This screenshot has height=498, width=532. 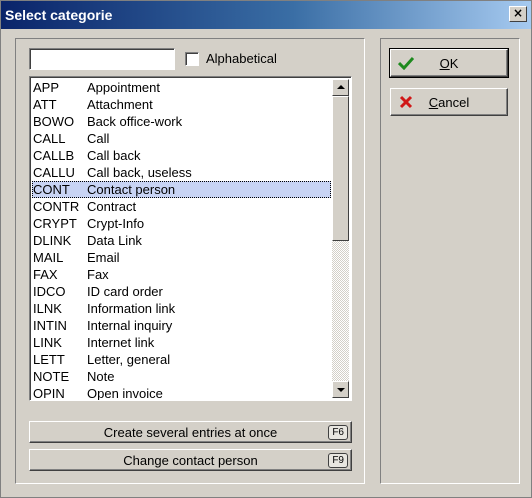 What do you see at coordinates (54, 172) in the screenshot?
I see `category-code: CALLU` at bounding box center [54, 172].